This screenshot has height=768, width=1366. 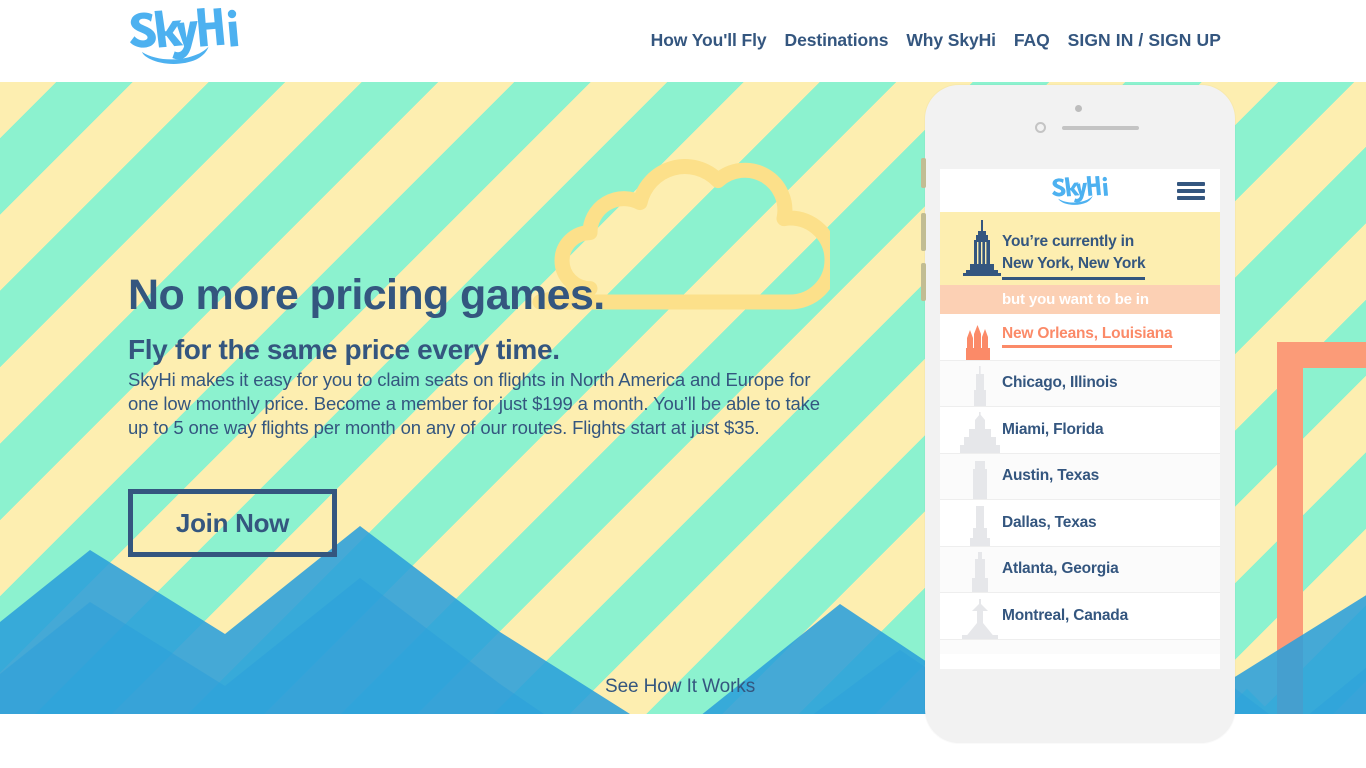 What do you see at coordinates (1191, 191) in the screenshot?
I see `hamburger-menu-icon` at bounding box center [1191, 191].